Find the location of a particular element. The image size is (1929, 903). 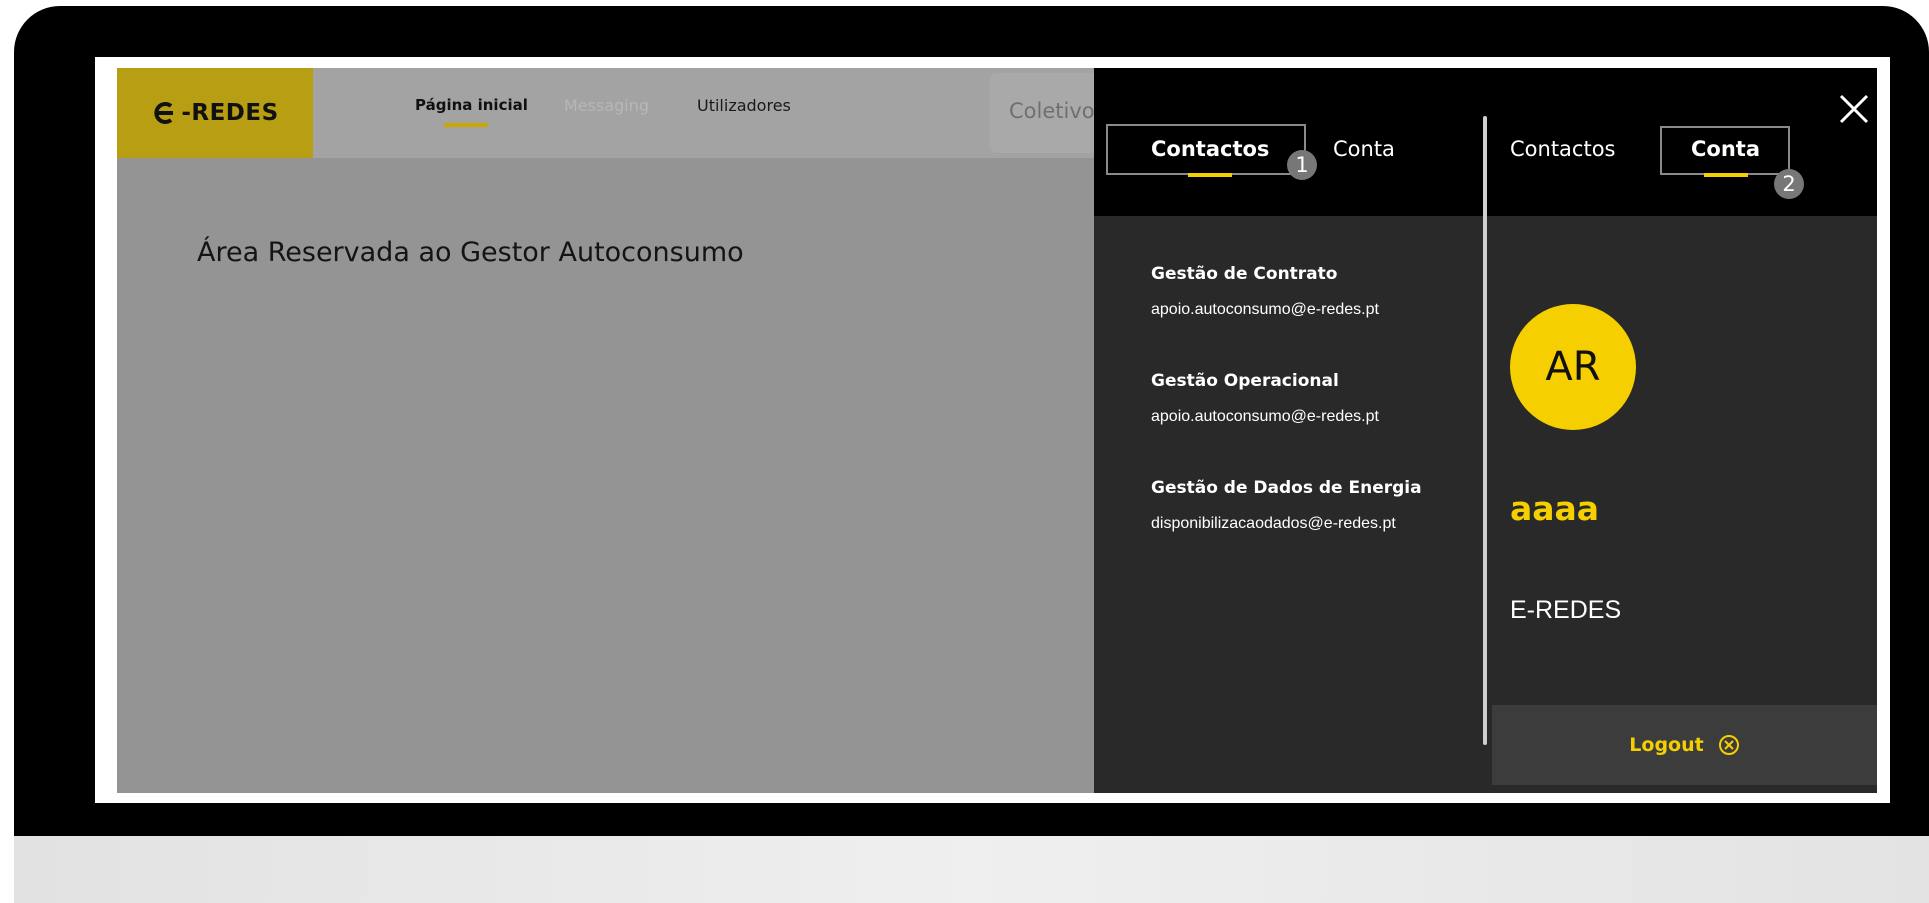

tab-contacts: Contactos is located at coordinates (1210, 149).